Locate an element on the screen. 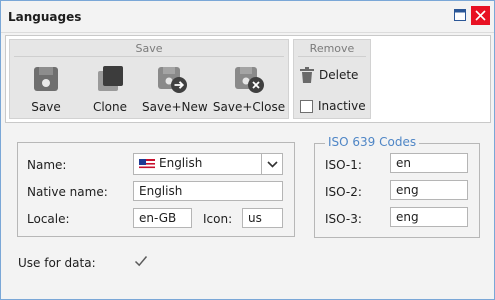 The height and width of the screenshot is (300, 495). close-icon is located at coordinates (480, 15).